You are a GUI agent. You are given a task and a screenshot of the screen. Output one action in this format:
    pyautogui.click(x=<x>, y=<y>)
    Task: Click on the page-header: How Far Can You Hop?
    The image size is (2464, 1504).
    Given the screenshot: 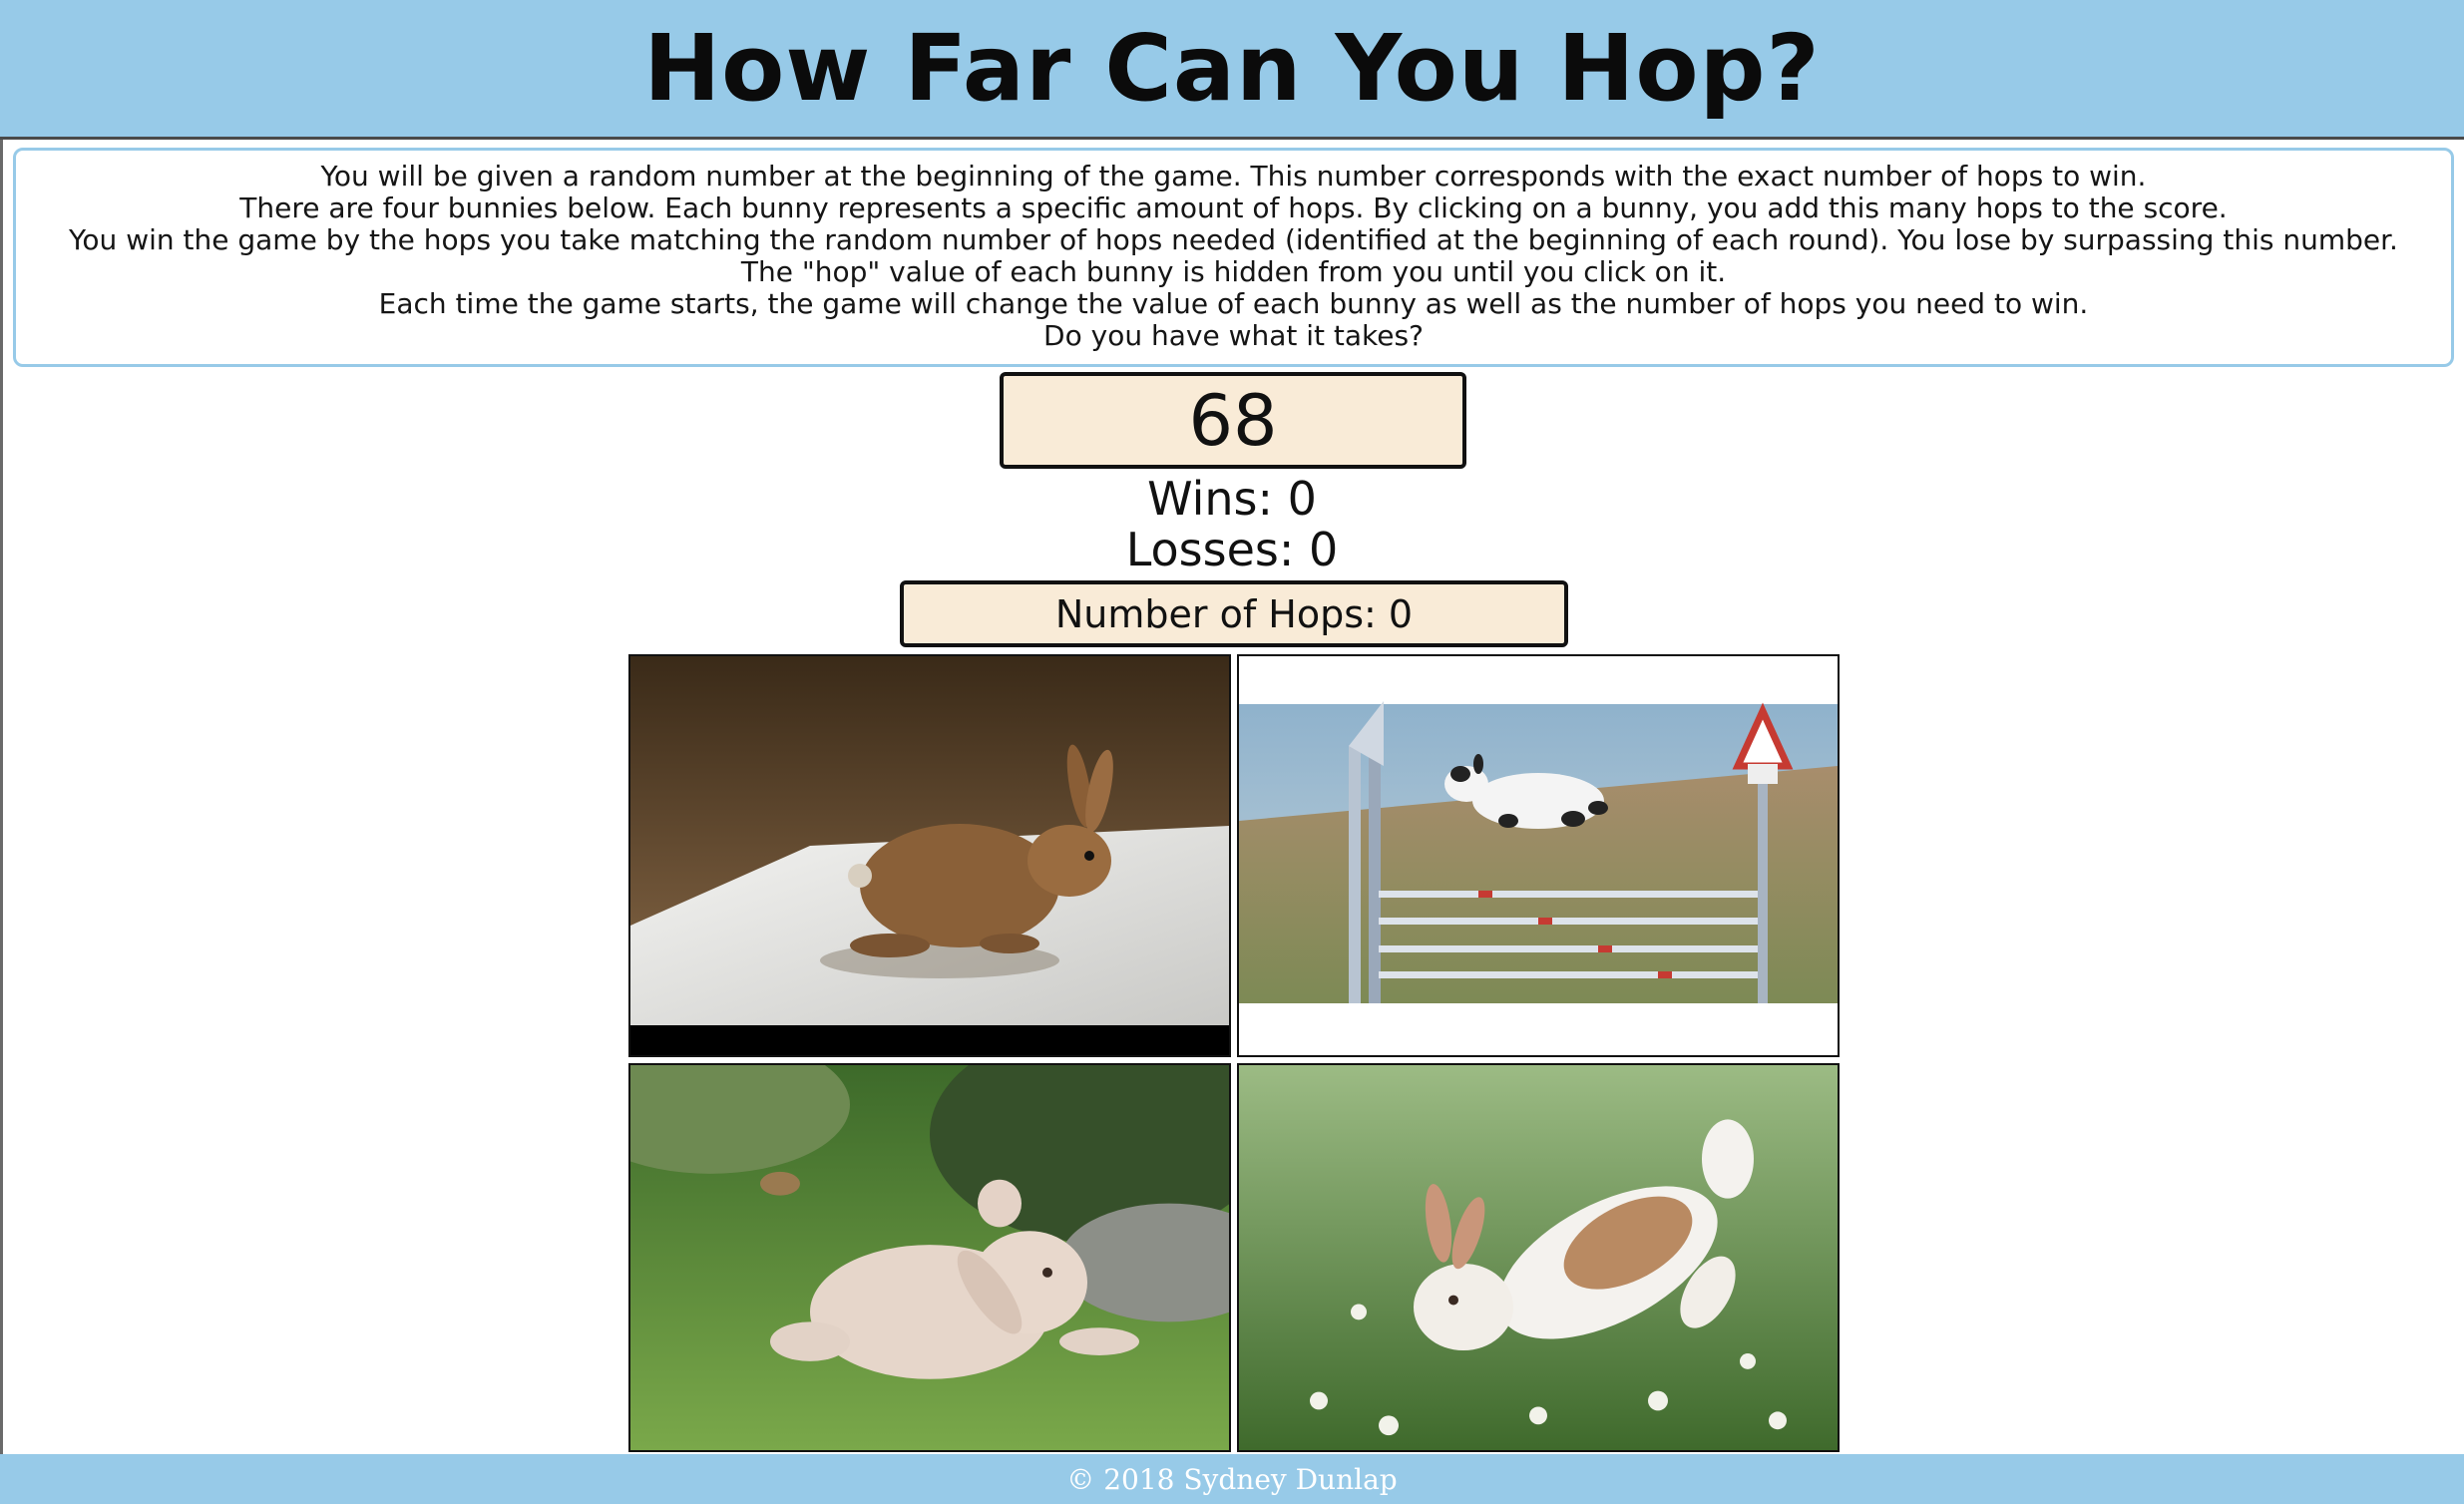 What is the action you would take?
    pyautogui.click(x=1232, y=70)
    